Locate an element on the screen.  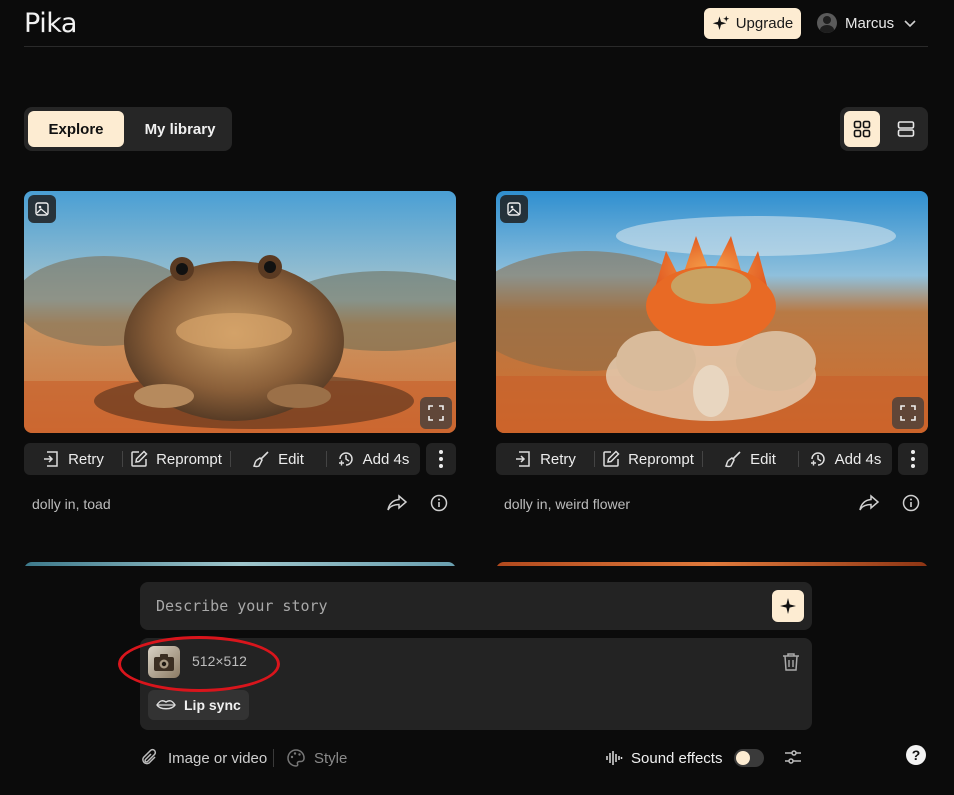
sound-effects-label: Sound effects is located at coordinates (677, 758).